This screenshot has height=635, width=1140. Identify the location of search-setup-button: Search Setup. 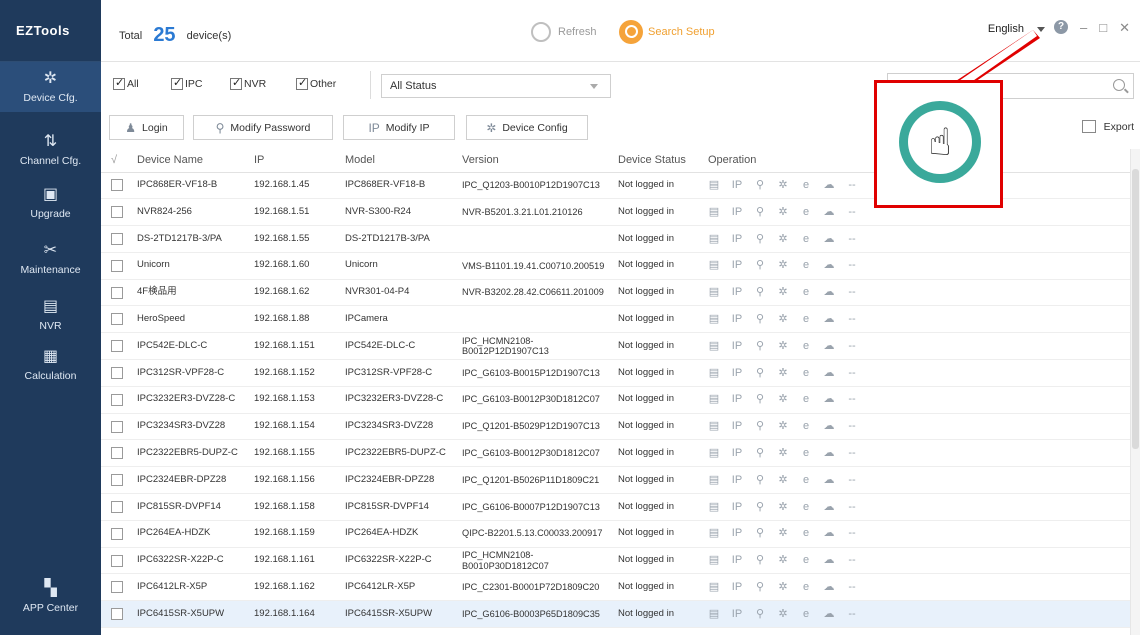
(667, 32).